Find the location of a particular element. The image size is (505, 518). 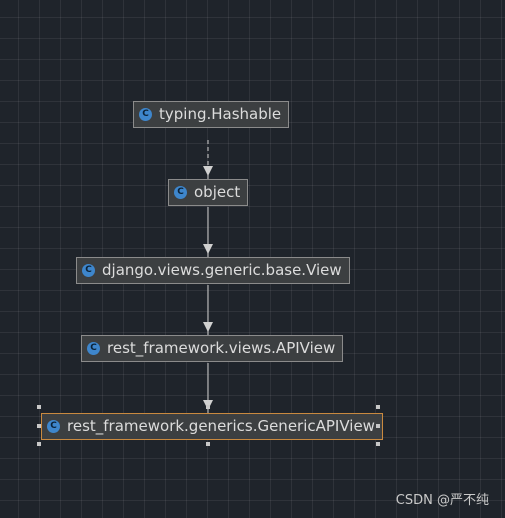

class-node-genericapiview: C rest_framework.generics.GenericAPIView is located at coordinates (212, 426).